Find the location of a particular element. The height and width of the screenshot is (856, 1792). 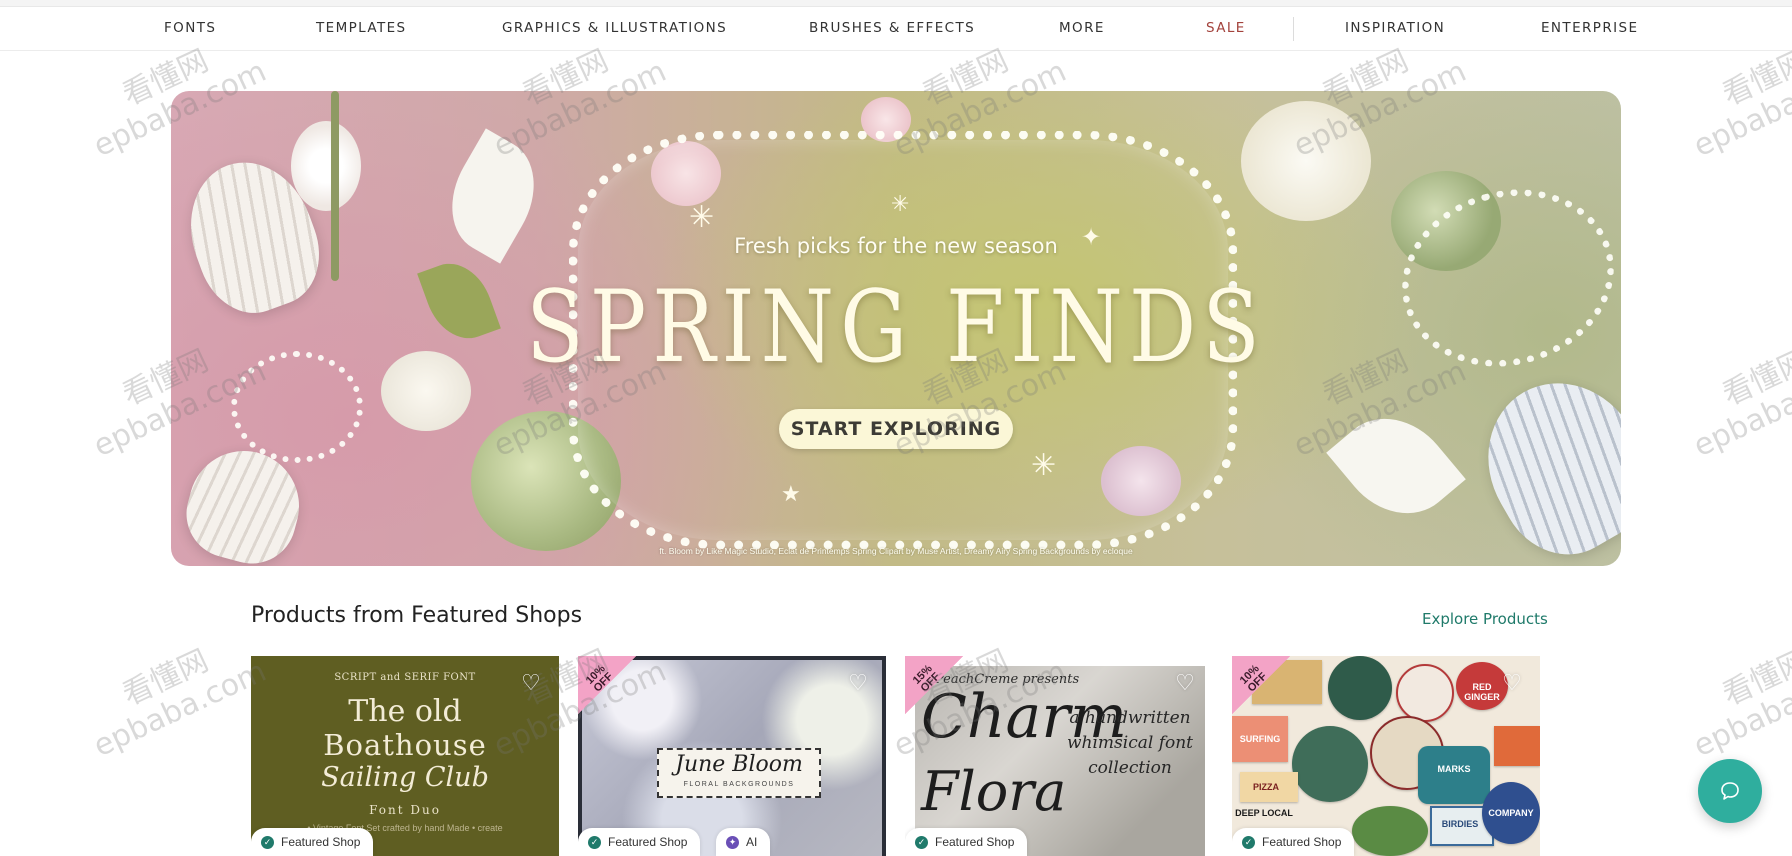

hero-subtitle: Fresh picks for the new season is located at coordinates (896, 246).